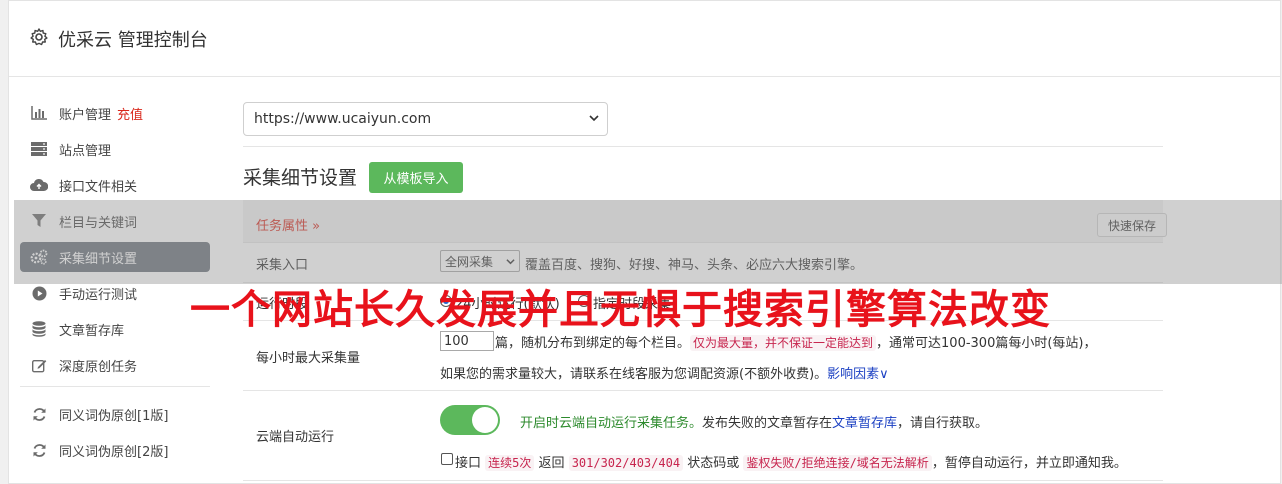 Image resolution: width=1282 pixels, height=484 pixels. What do you see at coordinates (634, 374) in the screenshot?
I see `max-text-3: 如果您的需求量较大，请联系在线客服为您调配资源(不额外收费)。` at bounding box center [634, 374].